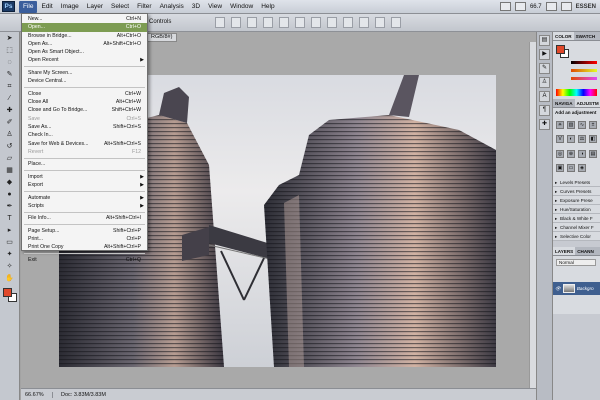 The image size is (600, 400). Describe the element at coordinates (84, 260) in the screenshot. I see `file-menu-item-exit: Exit Ctrl+Q` at that location.